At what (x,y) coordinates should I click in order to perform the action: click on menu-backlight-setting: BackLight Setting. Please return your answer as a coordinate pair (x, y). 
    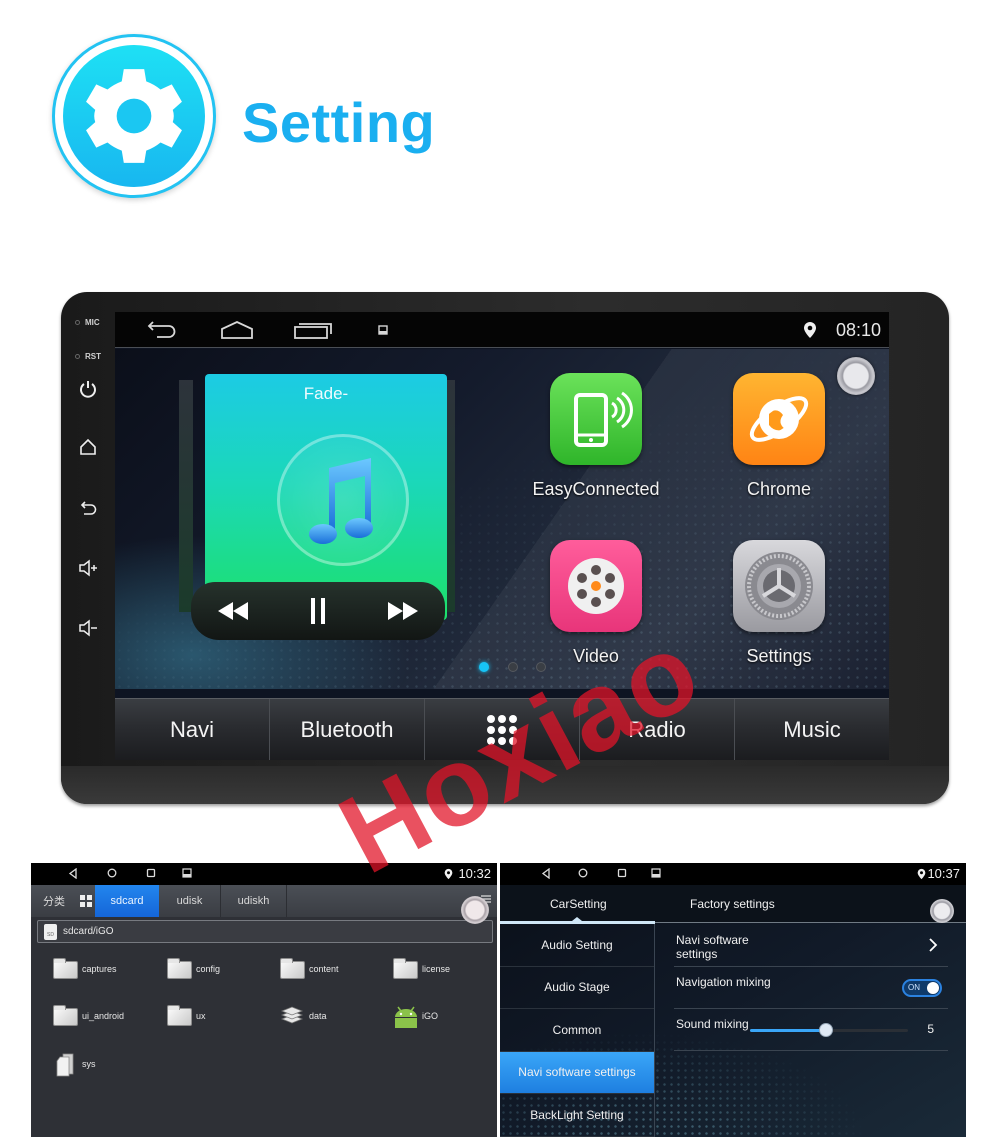
    Looking at the image, I should click on (577, 1115).